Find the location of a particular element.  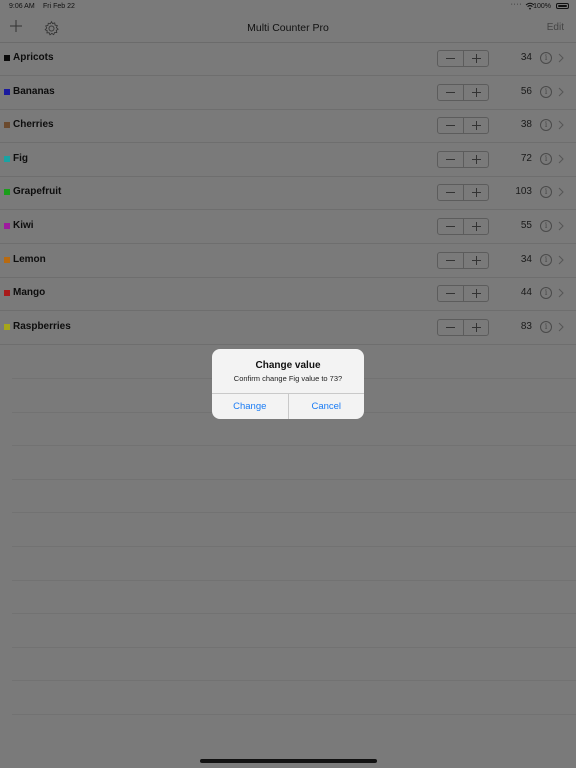

counter-name: Raspberries is located at coordinates (42, 326).